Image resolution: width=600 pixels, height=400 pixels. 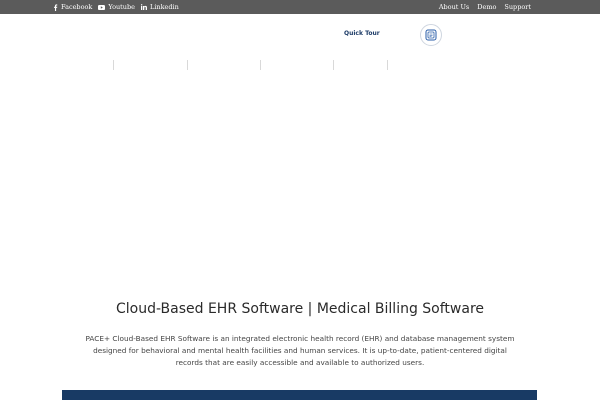 I want to click on facebook-icon, so click(x=55, y=7).